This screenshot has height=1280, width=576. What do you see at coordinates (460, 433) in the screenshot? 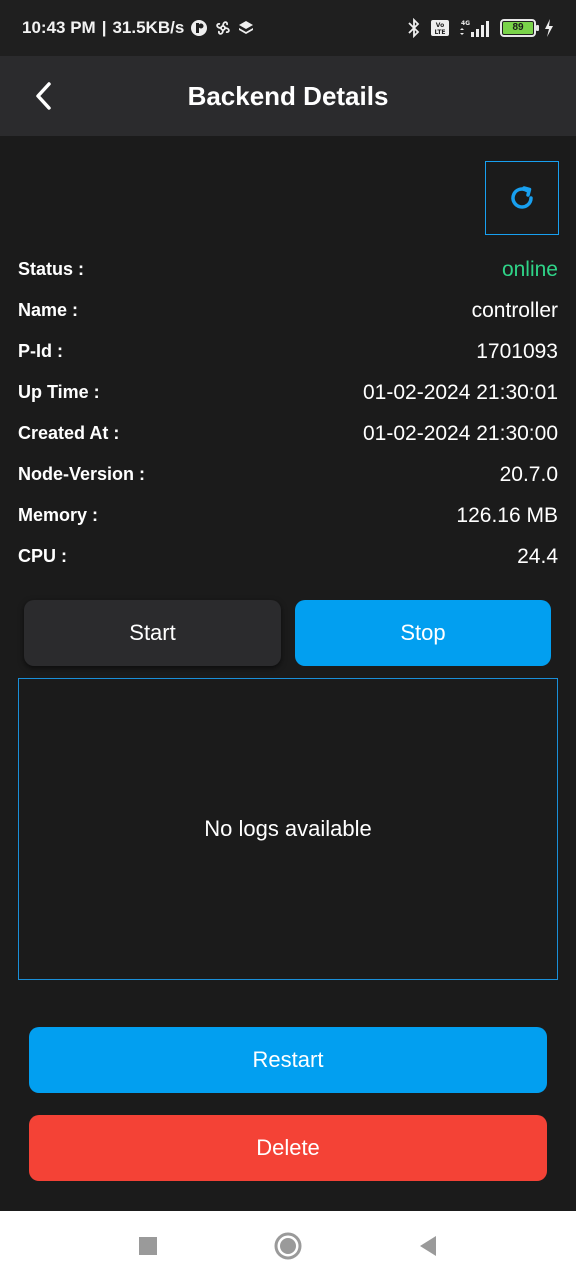
I see `detail-value: 01-02-2024 21:30:00` at bounding box center [460, 433].